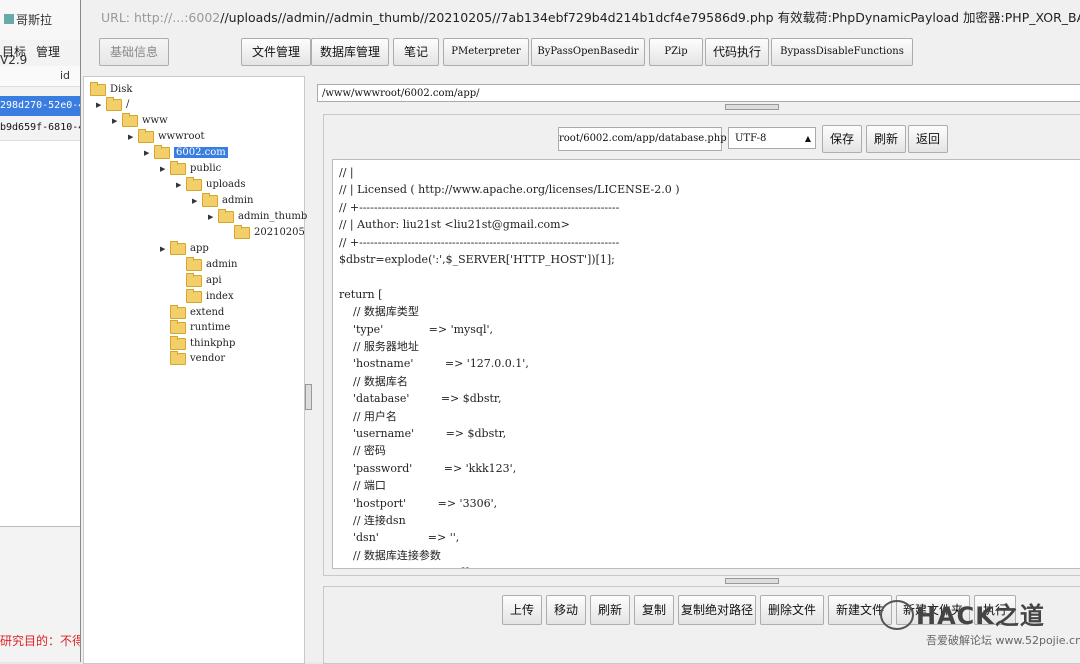 The width and height of the screenshot is (1080, 664). I want to click on code-line: // | Author: liu21st <liu21st@gmail.com>, so click(454, 225).